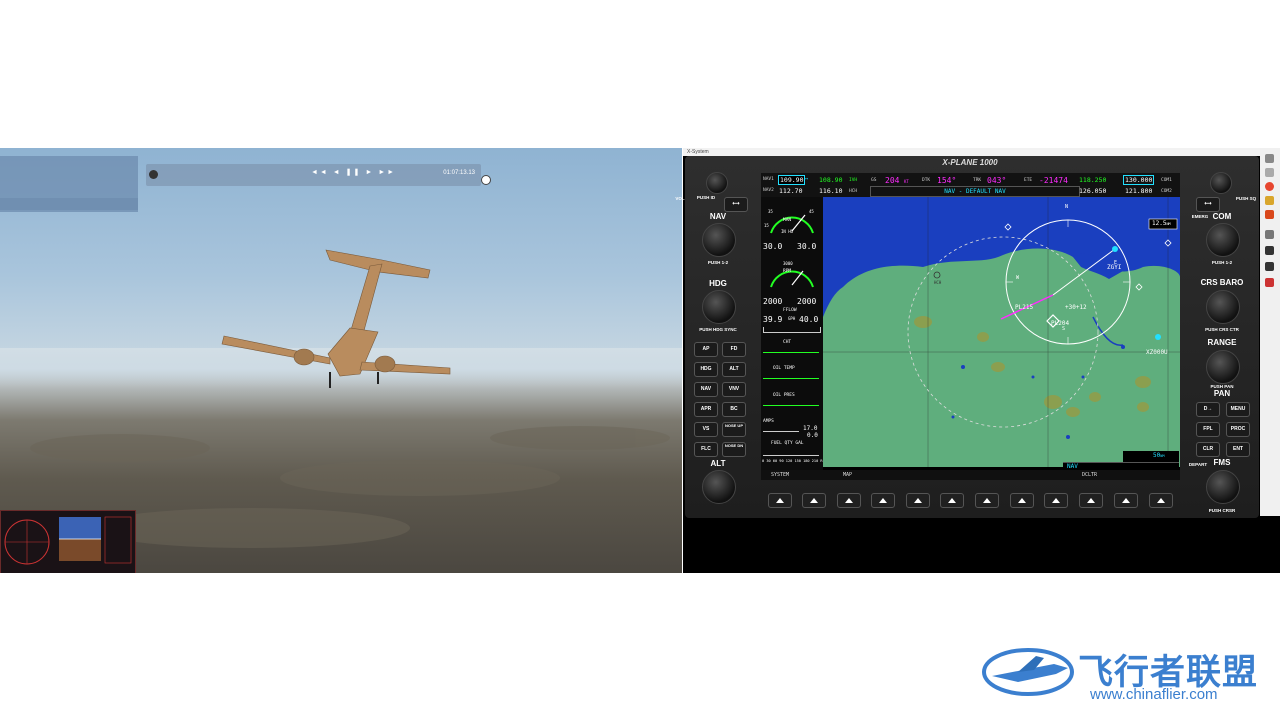 This screenshot has height=720, width=1280. I want to click on close-icon, so click(153, 174).